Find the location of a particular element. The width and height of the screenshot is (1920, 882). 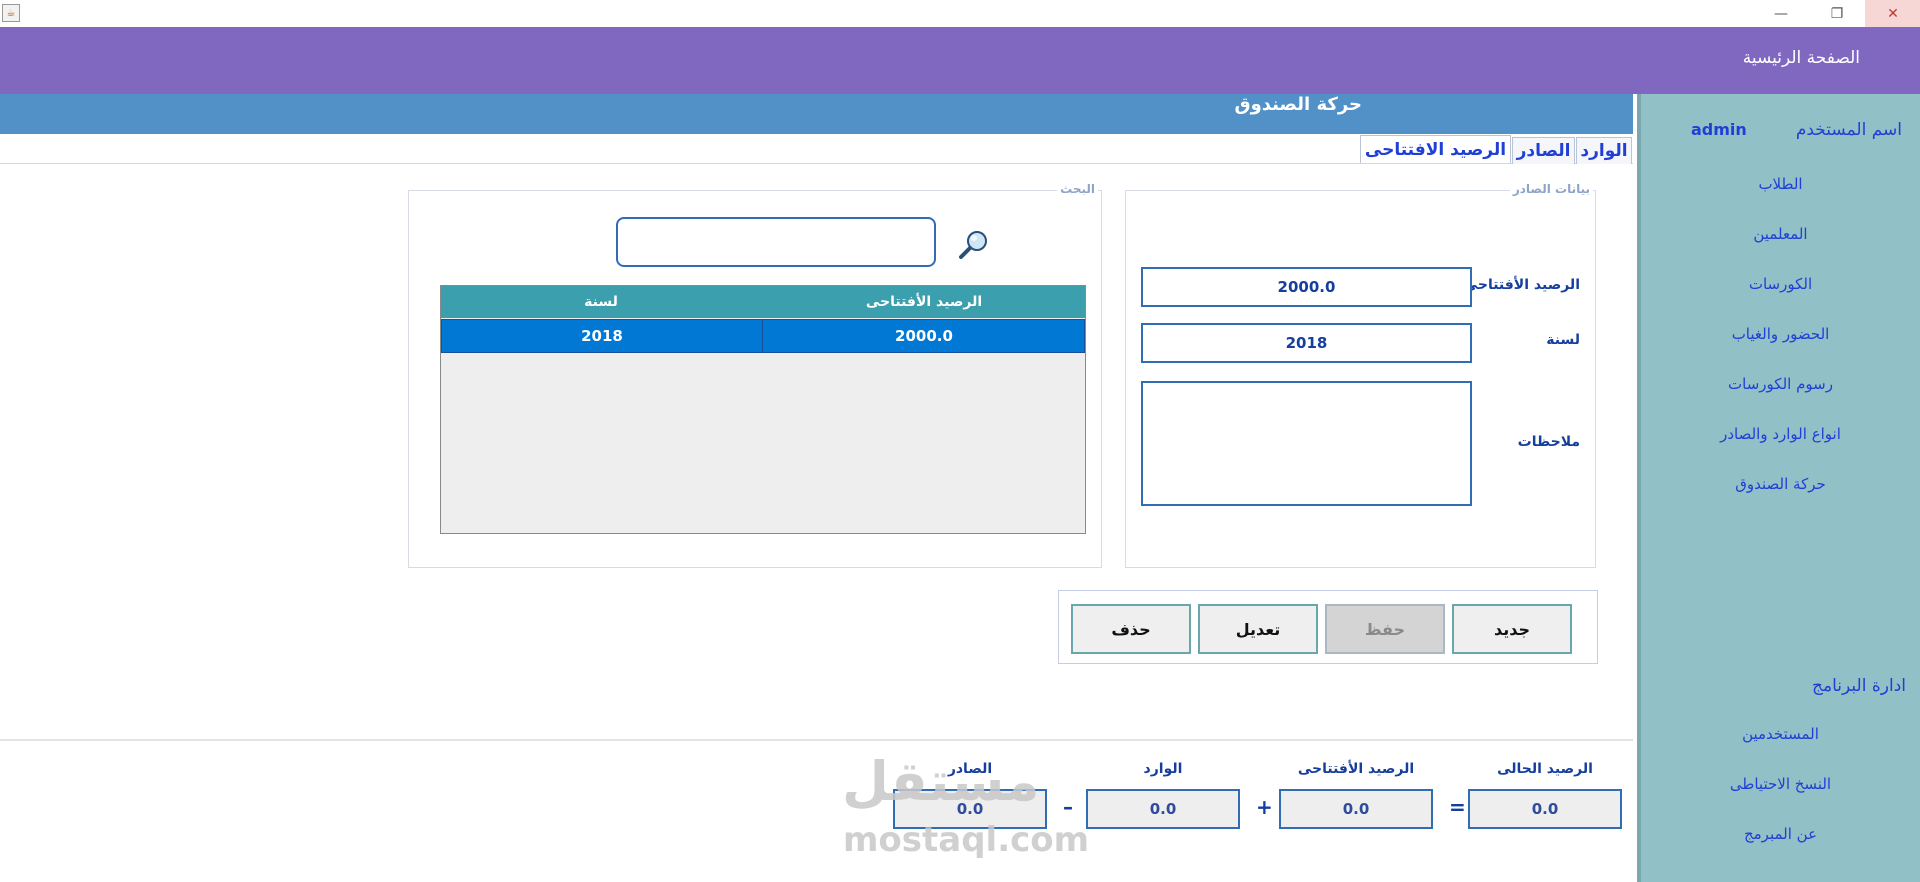

user-name: admin is located at coordinates (1719, 129).